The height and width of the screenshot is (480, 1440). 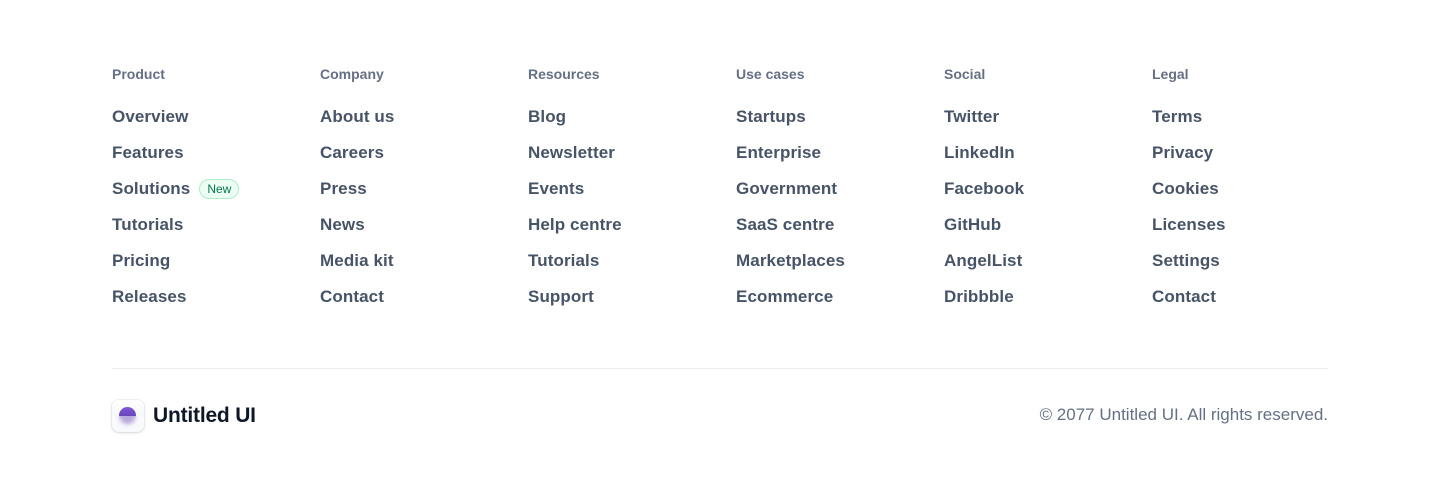 What do you see at coordinates (424, 117) in the screenshot?
I see `list-item: About us` at bounding box center [424, 117].